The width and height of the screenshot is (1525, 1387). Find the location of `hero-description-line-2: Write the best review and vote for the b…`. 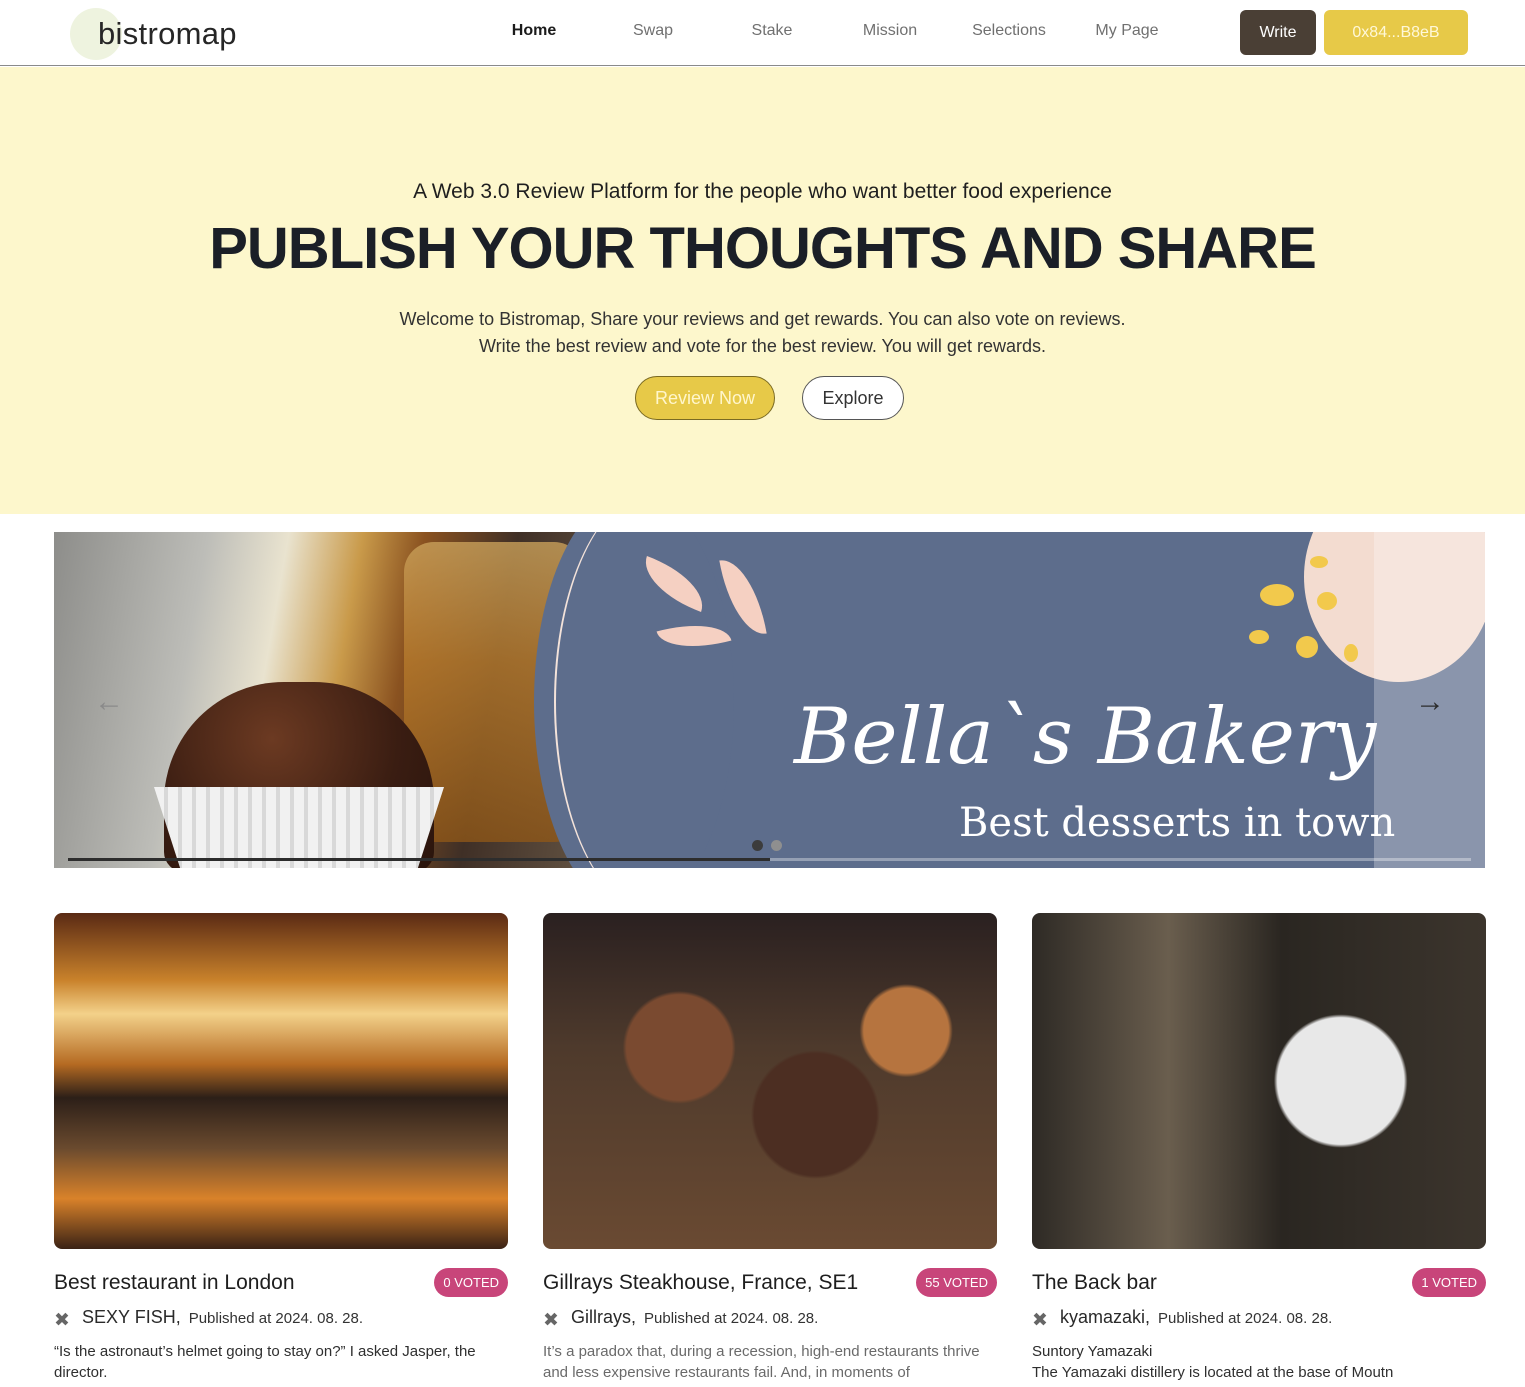

hero-description-line-2: Write the best review and vote for the b… is located at coordinates (762, 346).